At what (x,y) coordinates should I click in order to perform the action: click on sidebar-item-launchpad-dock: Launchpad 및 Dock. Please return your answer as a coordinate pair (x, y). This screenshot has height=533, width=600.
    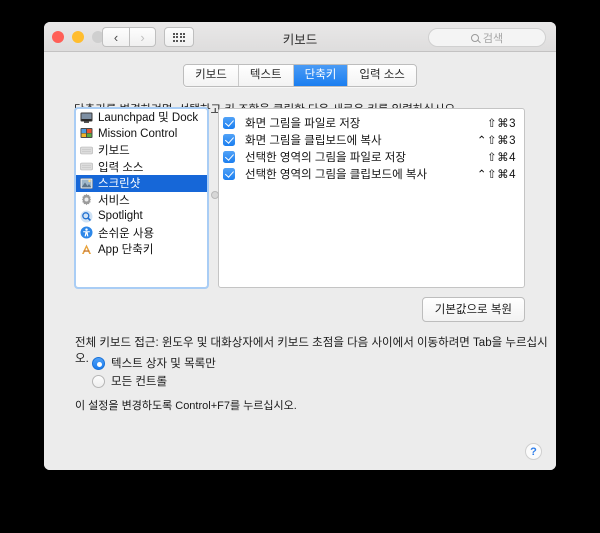
    Looking at the image, I should click on (141, 117).